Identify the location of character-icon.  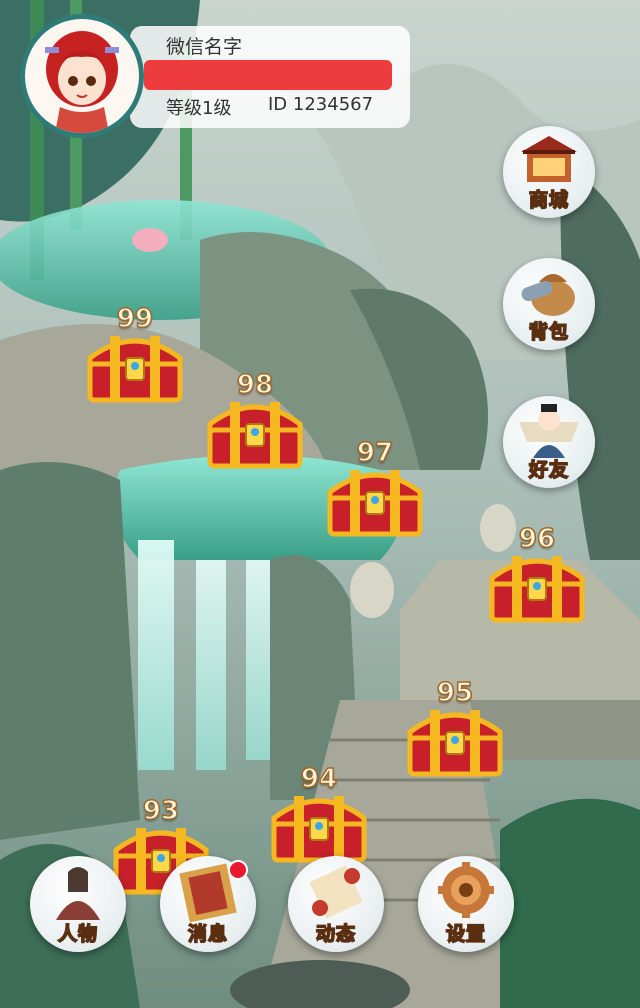
(78, 893).